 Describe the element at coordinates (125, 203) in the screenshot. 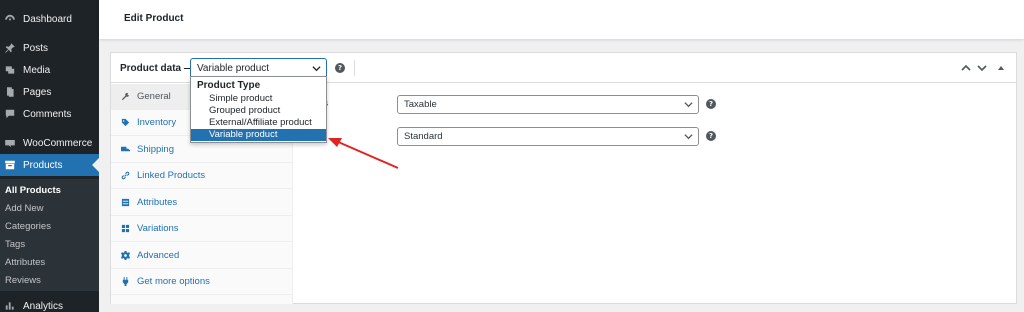

I see `list-icon` at that location.